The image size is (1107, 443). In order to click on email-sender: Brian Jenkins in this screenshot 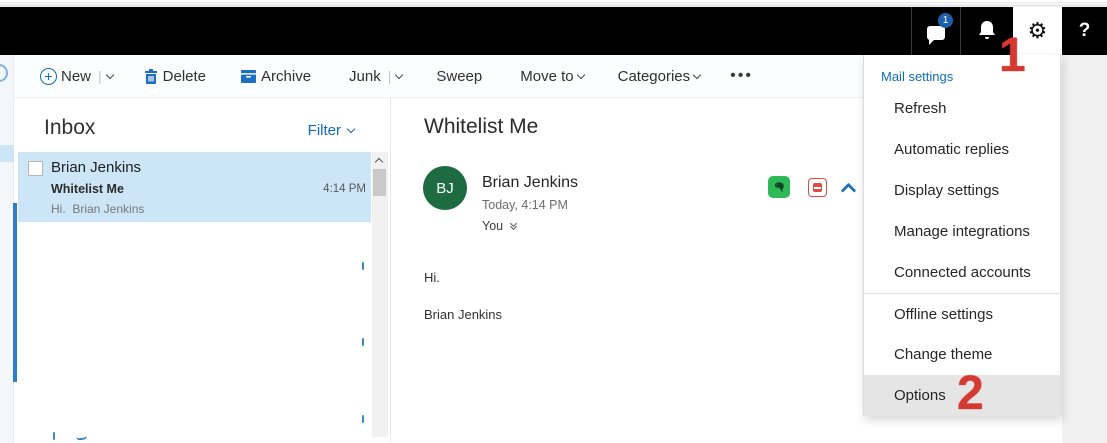, I will do `click(96, 167)`.